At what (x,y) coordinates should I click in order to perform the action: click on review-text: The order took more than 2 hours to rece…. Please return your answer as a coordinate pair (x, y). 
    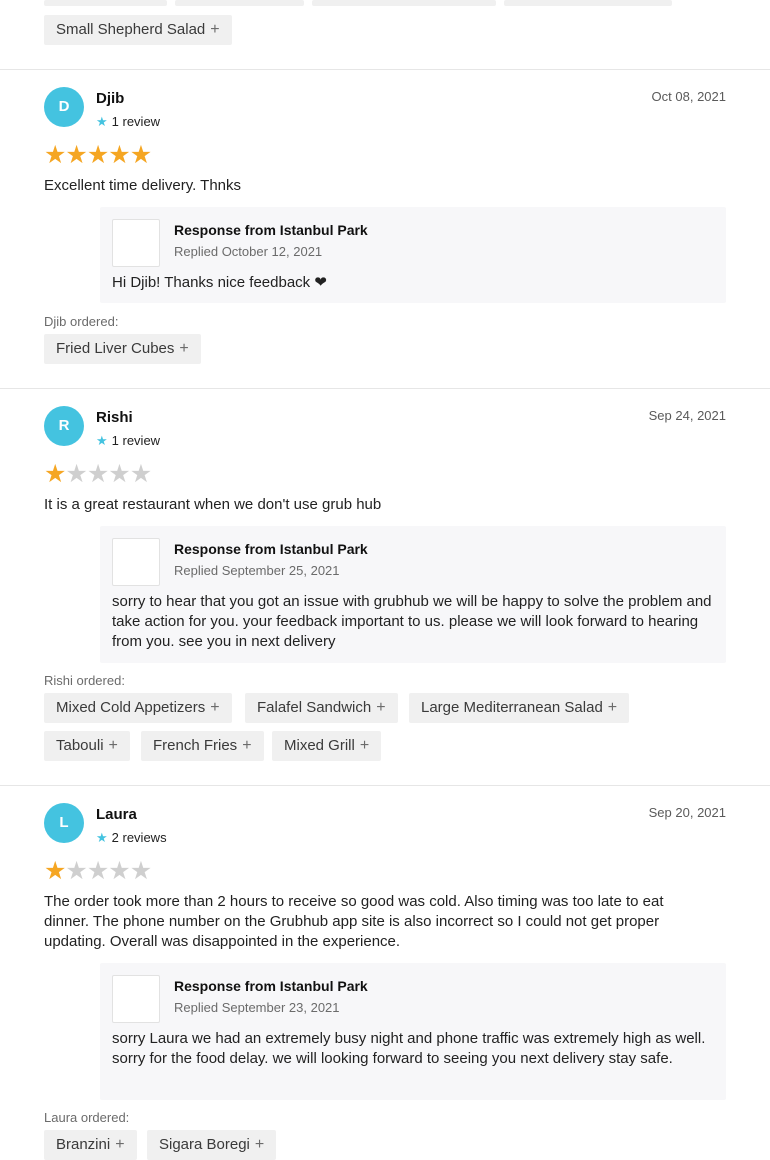
    Looking at the image, I should click on (354, 921).